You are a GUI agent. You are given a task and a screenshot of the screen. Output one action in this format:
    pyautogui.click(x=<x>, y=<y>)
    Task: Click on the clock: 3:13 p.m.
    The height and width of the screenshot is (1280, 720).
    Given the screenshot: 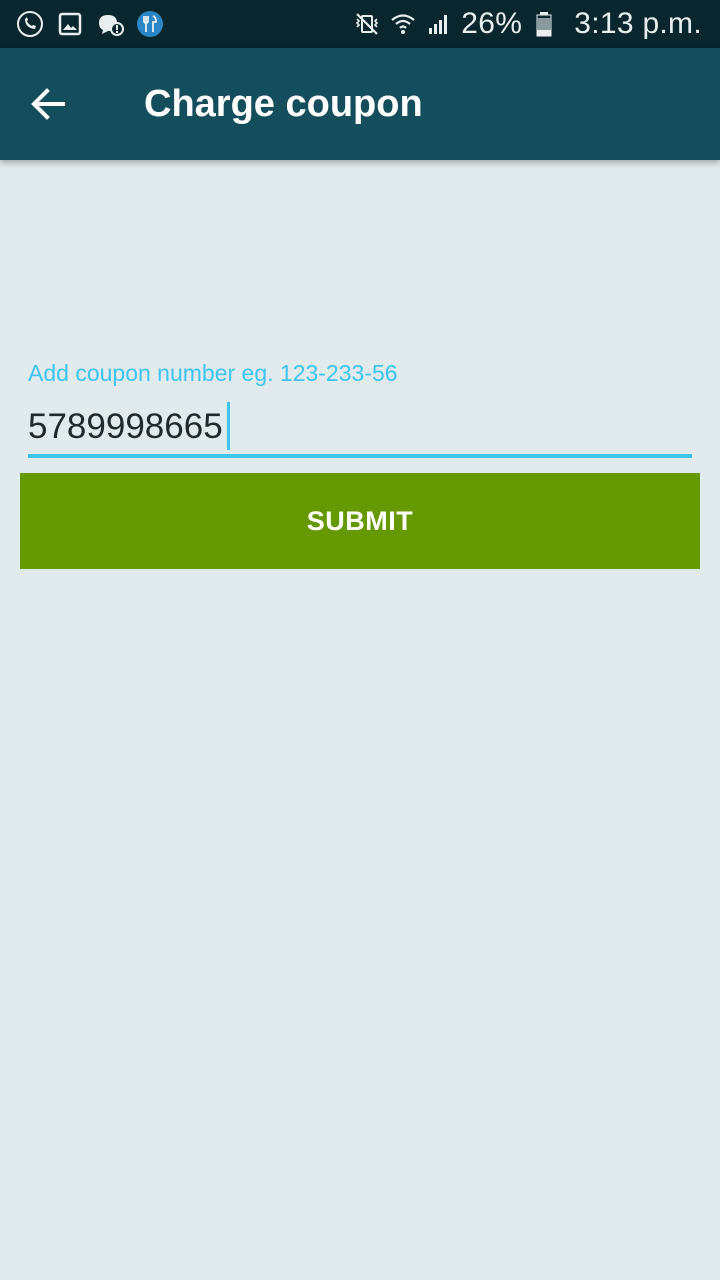 What is the action you would take?
    pyautogui.click(x=638, y=23)
    